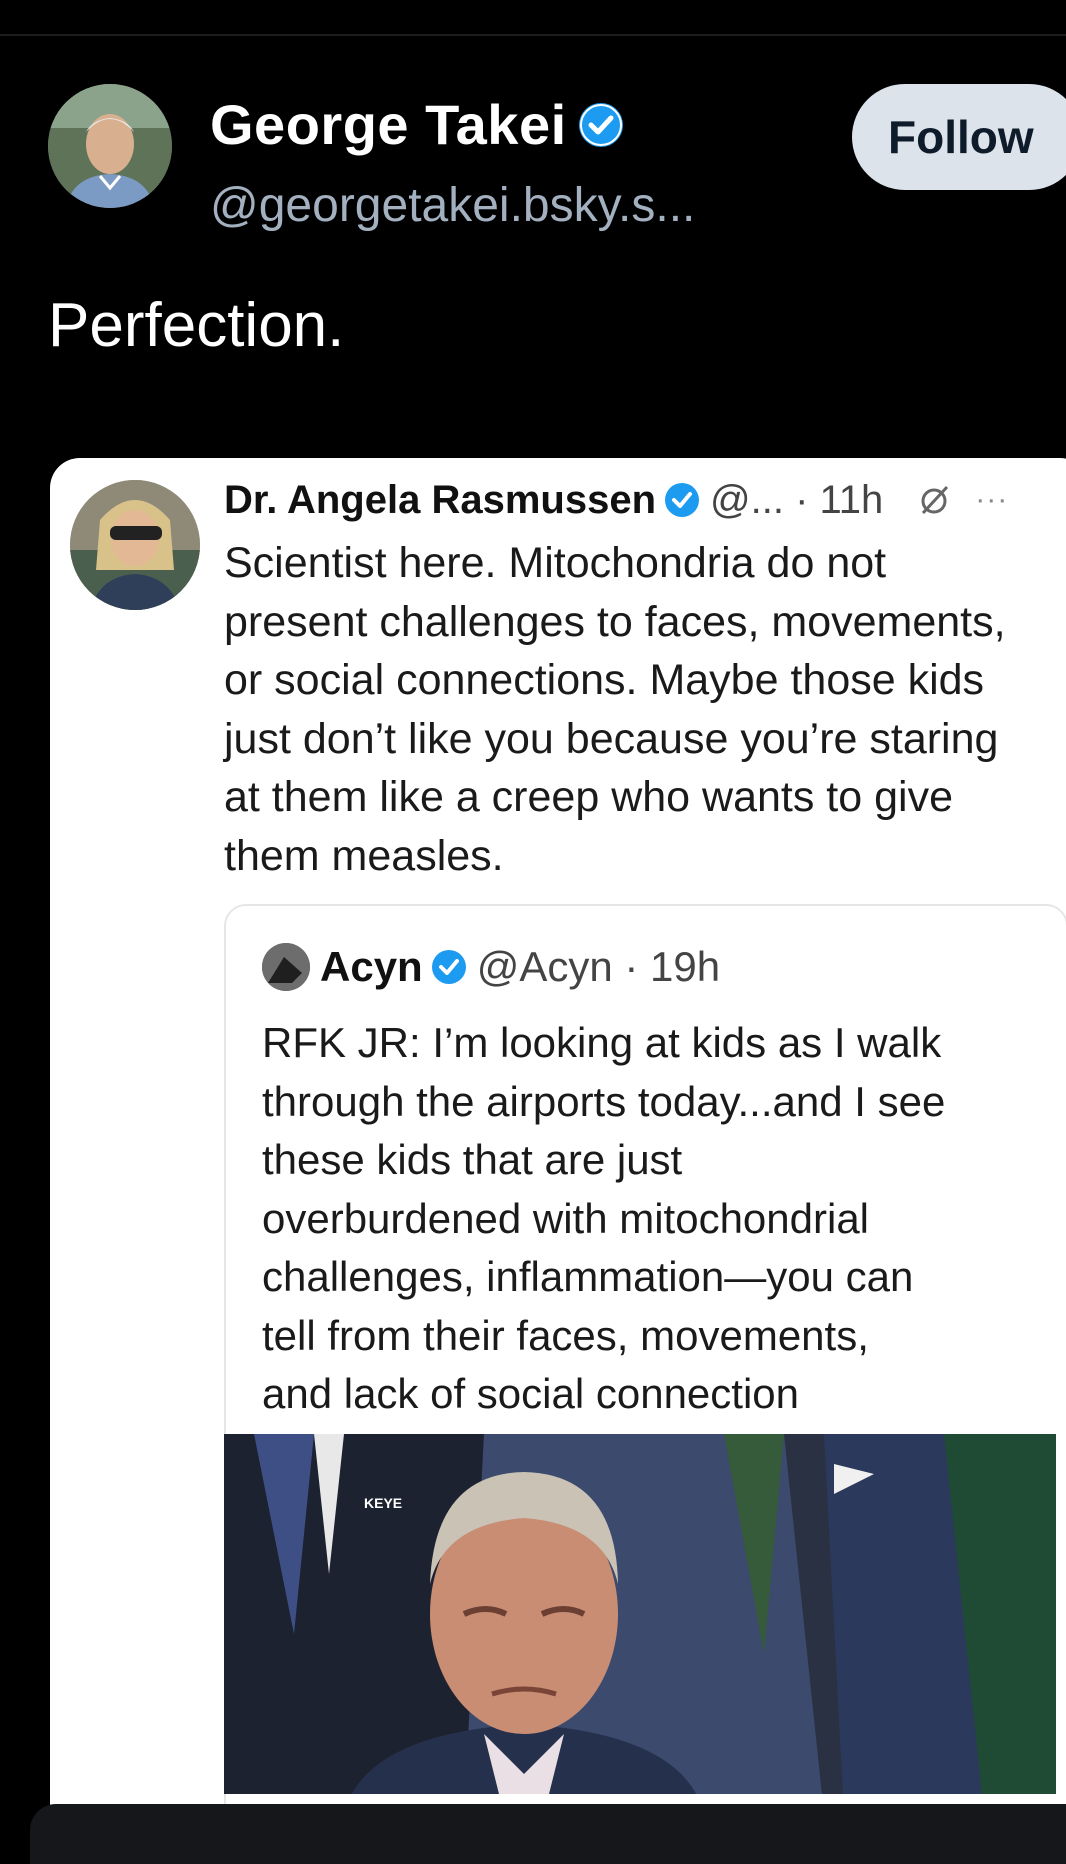 This screenshot has height=1864, width=1066. What do you see at coordinates (110, 146) in the screenshot?
I see `author-avatar` at bounding box center [110, 146].